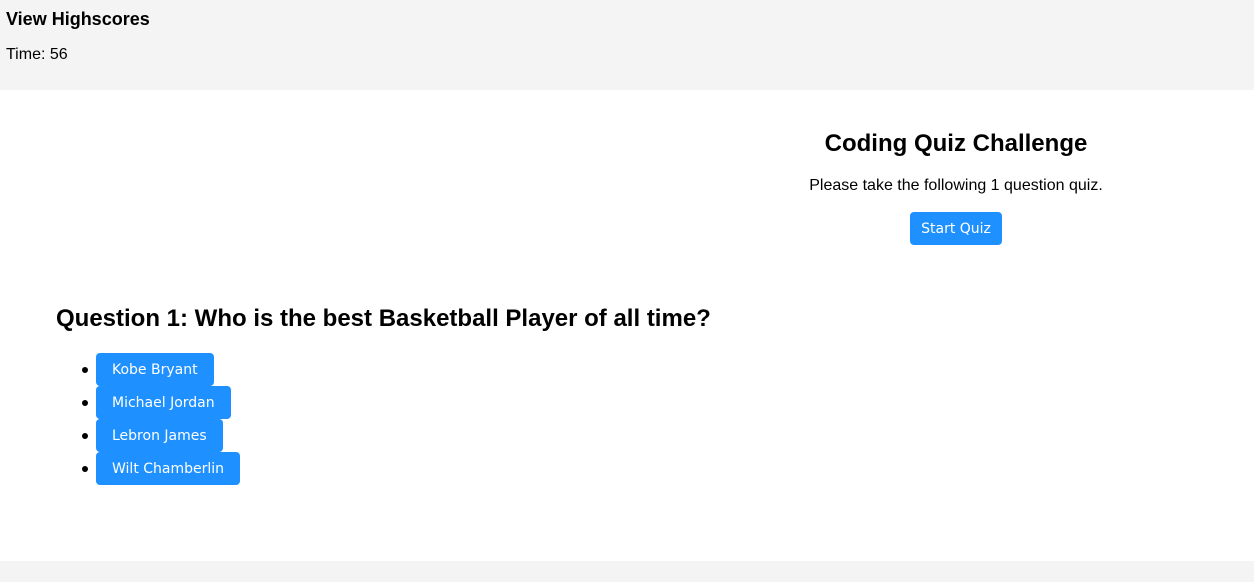 This screenshot has width=1254, height=582. What do you see at coordinates (956, 143) in the screenshot?
I see `quiz-title: Coding Quiz Challenge` at bounding box center [956, 143].